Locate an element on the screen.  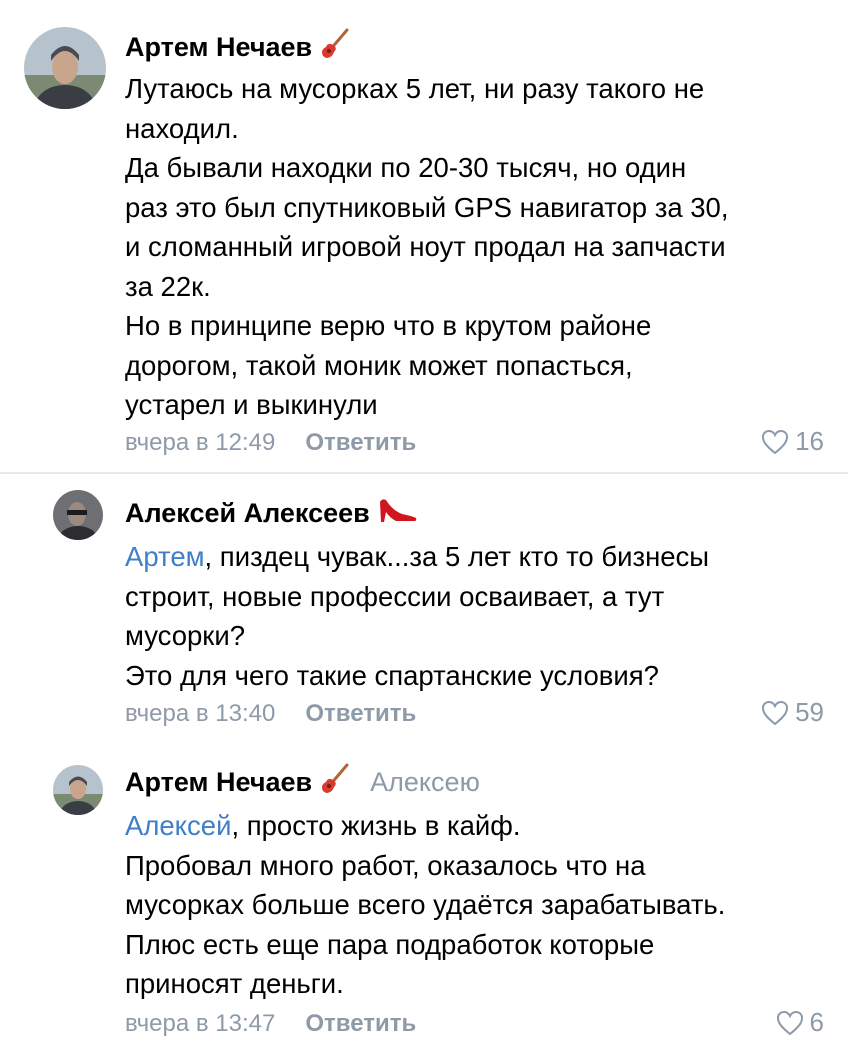
like-count: 59 is located at coordinates (809, 712).